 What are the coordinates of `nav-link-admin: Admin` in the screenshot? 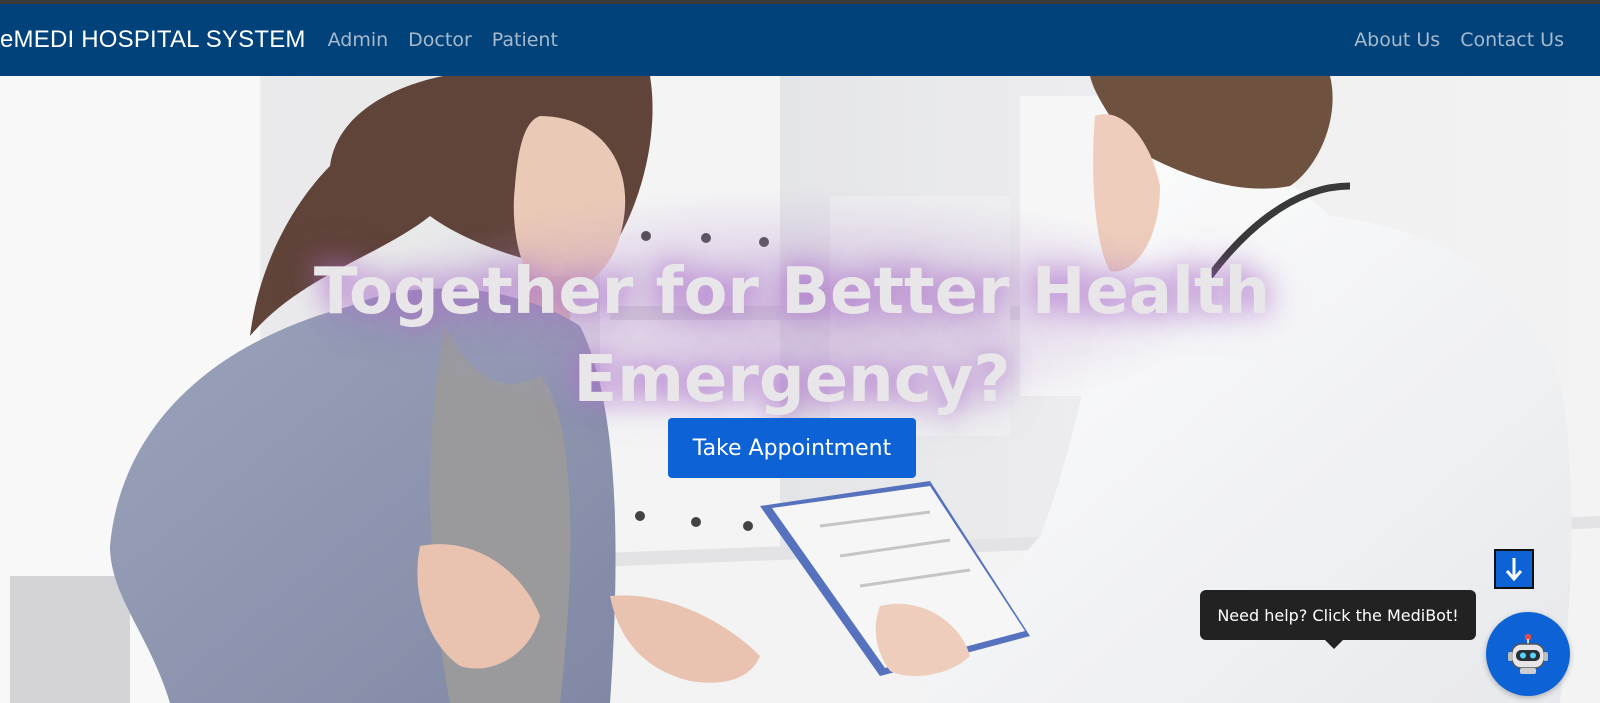 It's located at (358, 40).